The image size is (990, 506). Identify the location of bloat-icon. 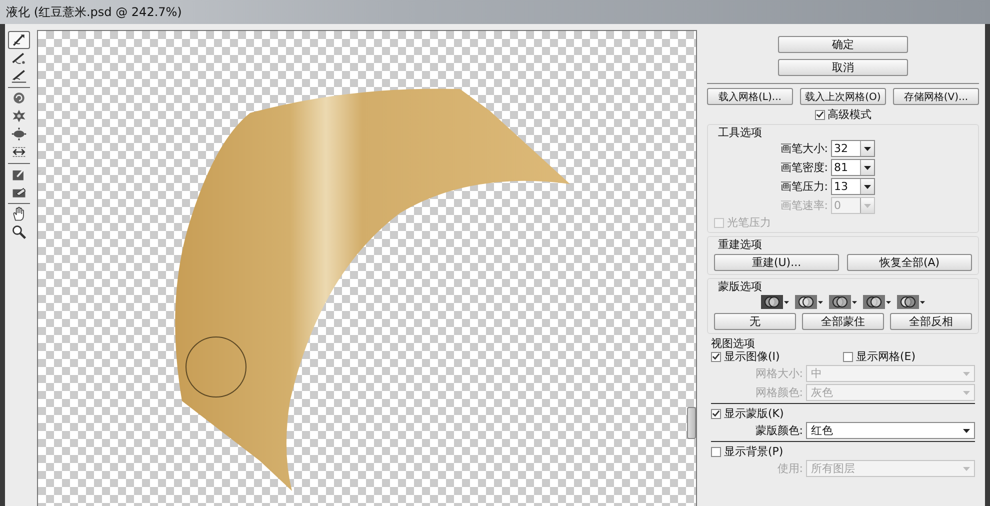
(19, 134).